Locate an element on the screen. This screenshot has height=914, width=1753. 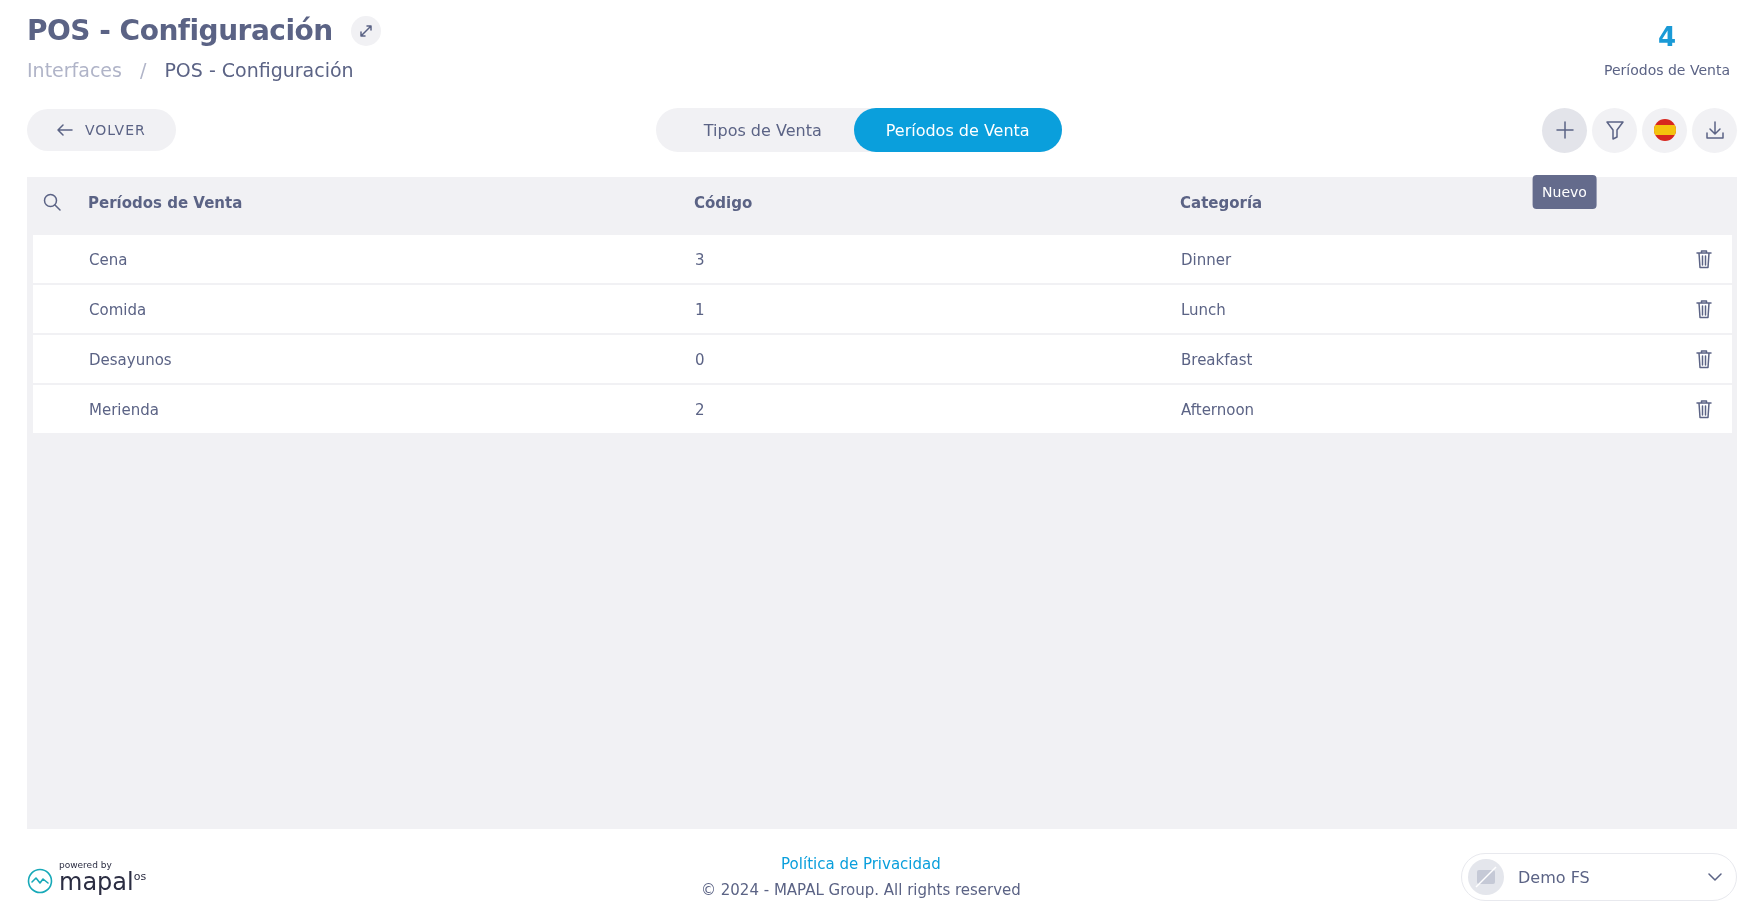
table-cell: Comida is located at coordinates (118, 309).